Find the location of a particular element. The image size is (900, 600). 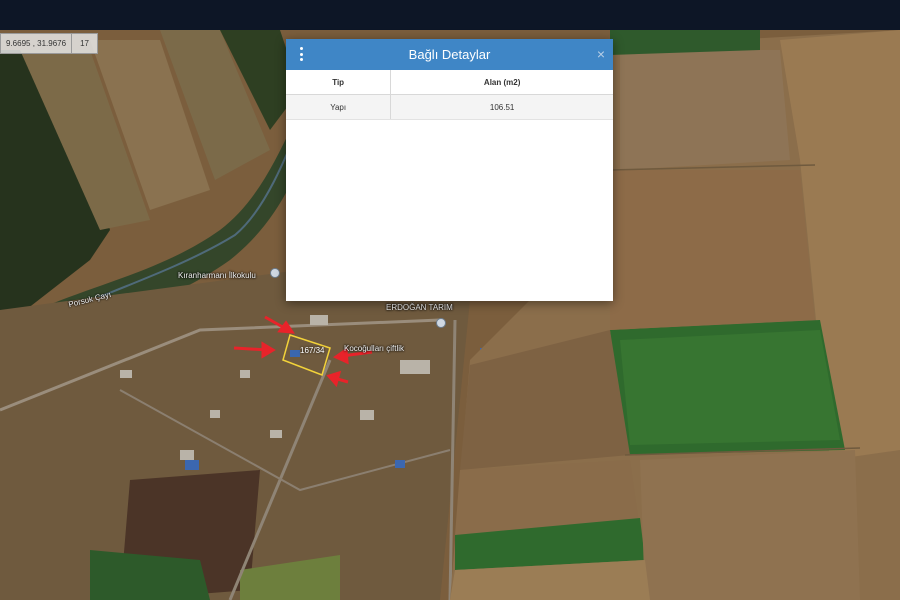

modal-header: Bağlı Detaylar × is located at coordinates (449, 54).